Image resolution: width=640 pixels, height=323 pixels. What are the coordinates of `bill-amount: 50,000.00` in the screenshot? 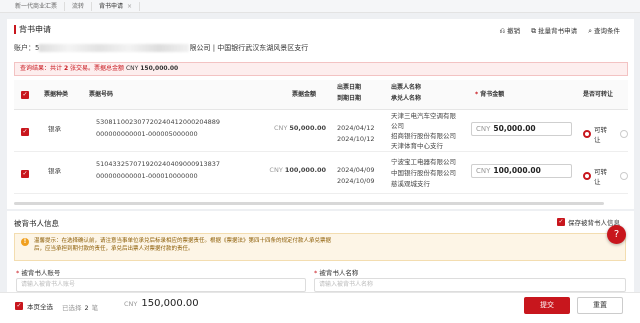 It's located at (307, 128).